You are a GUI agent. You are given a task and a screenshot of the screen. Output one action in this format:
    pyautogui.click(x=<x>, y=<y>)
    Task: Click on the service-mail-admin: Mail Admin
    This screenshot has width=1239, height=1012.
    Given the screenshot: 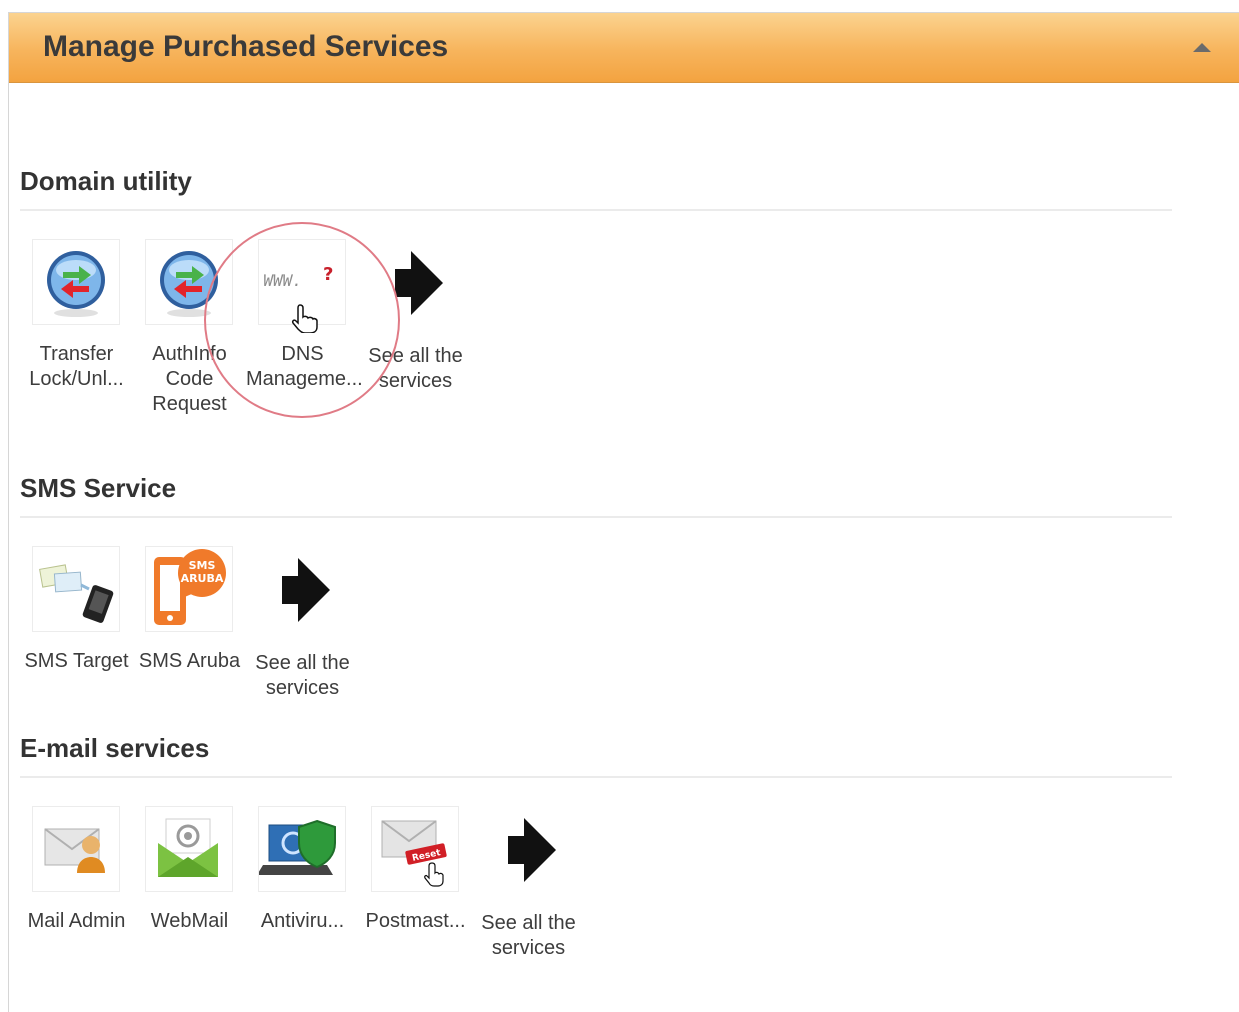 What is the action you would take?
    pyautogui.click(x=76, y=870)
    